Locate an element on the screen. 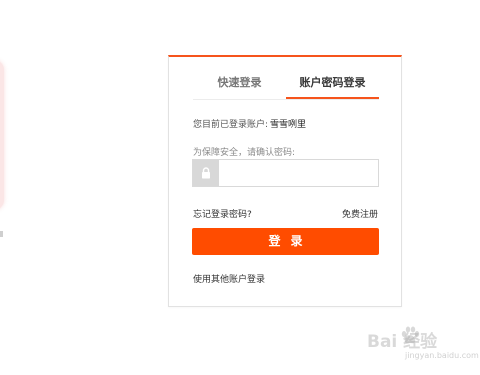  password-confirm-label: 为保障安全，请确认密码: is located at coordinates (244, 153).